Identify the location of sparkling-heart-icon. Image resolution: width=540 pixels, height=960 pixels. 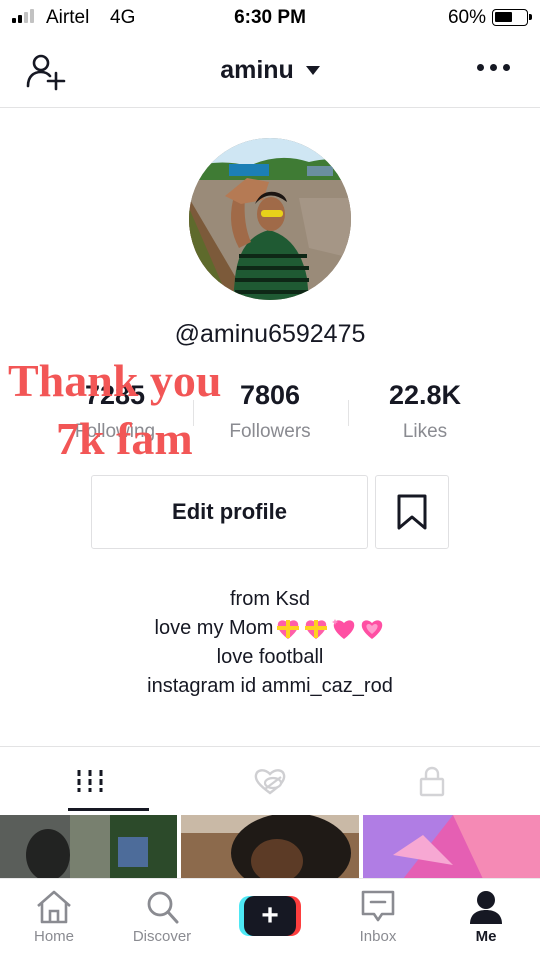
(343, 628).